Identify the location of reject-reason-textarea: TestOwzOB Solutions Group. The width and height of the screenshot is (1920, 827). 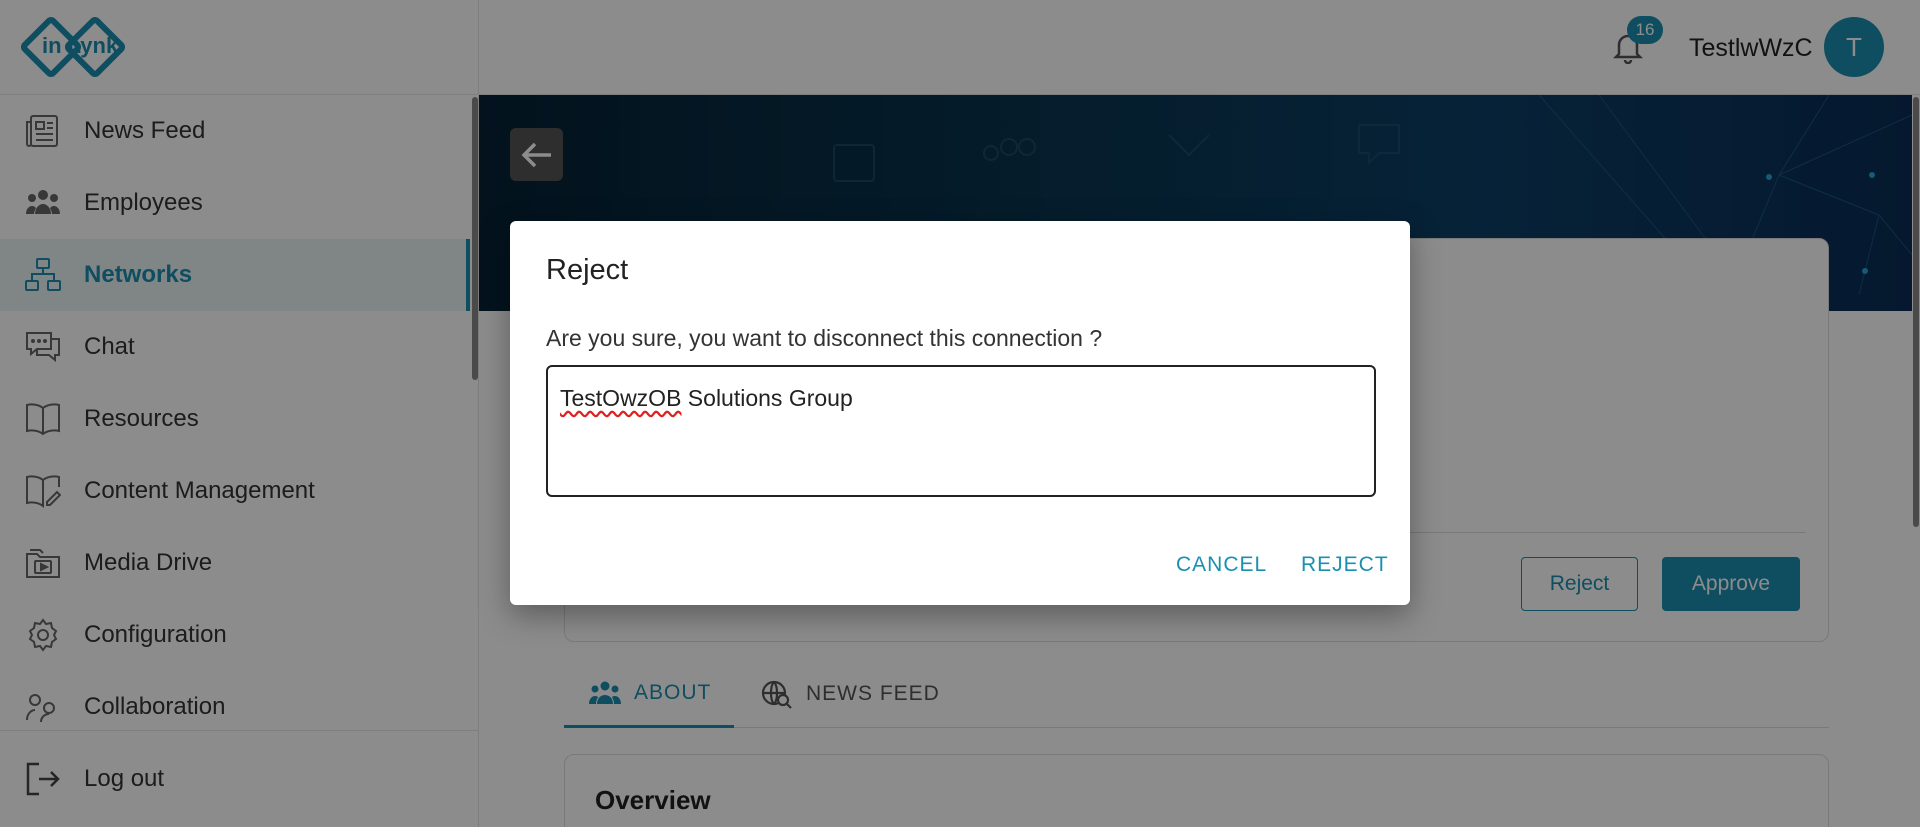
(961, 431).